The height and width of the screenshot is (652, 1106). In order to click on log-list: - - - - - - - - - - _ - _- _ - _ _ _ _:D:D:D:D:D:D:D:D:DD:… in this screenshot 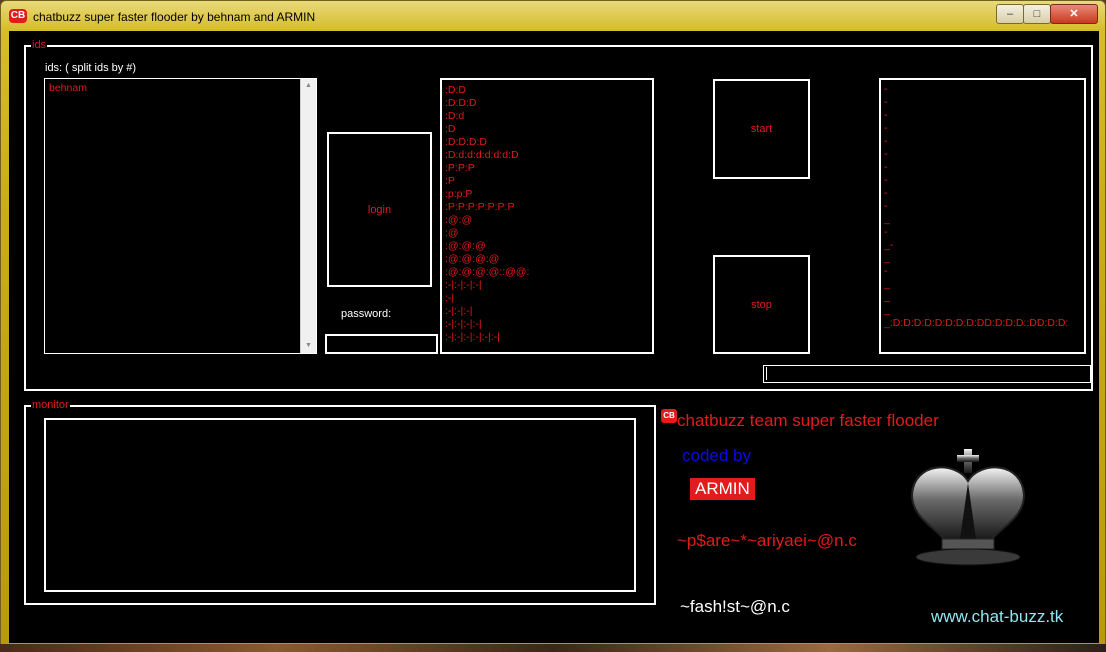, I will do `click(976, 206)`.